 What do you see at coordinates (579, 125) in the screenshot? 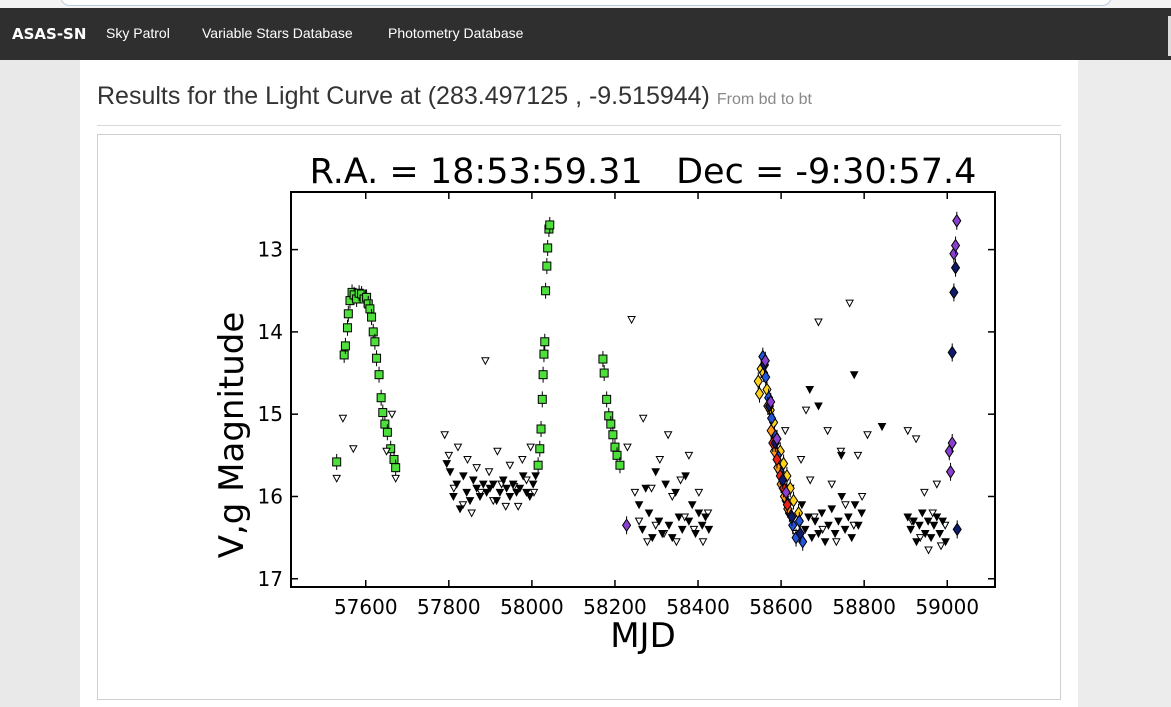
I see `title-divider` at bounding box center [579, 125].